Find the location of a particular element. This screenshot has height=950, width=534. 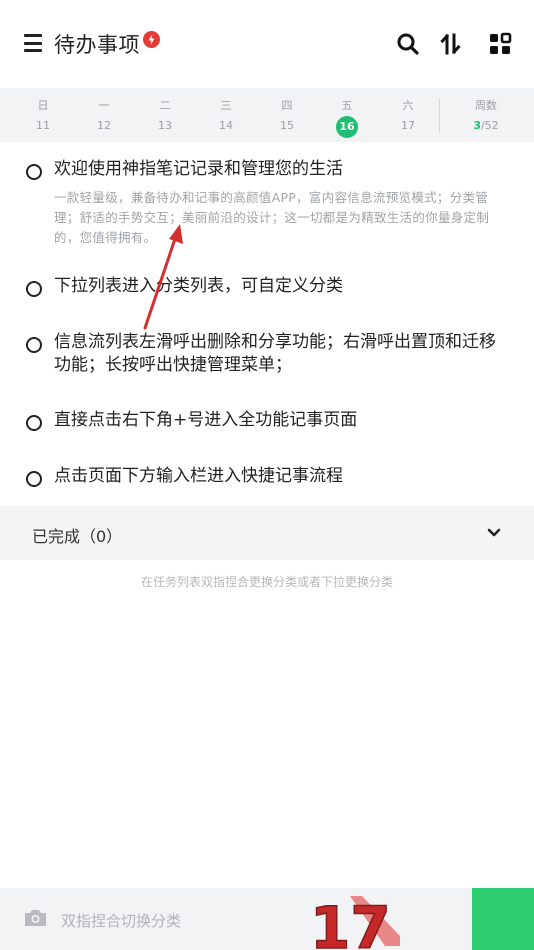

grid-icon is located at coordinates (500, 44).